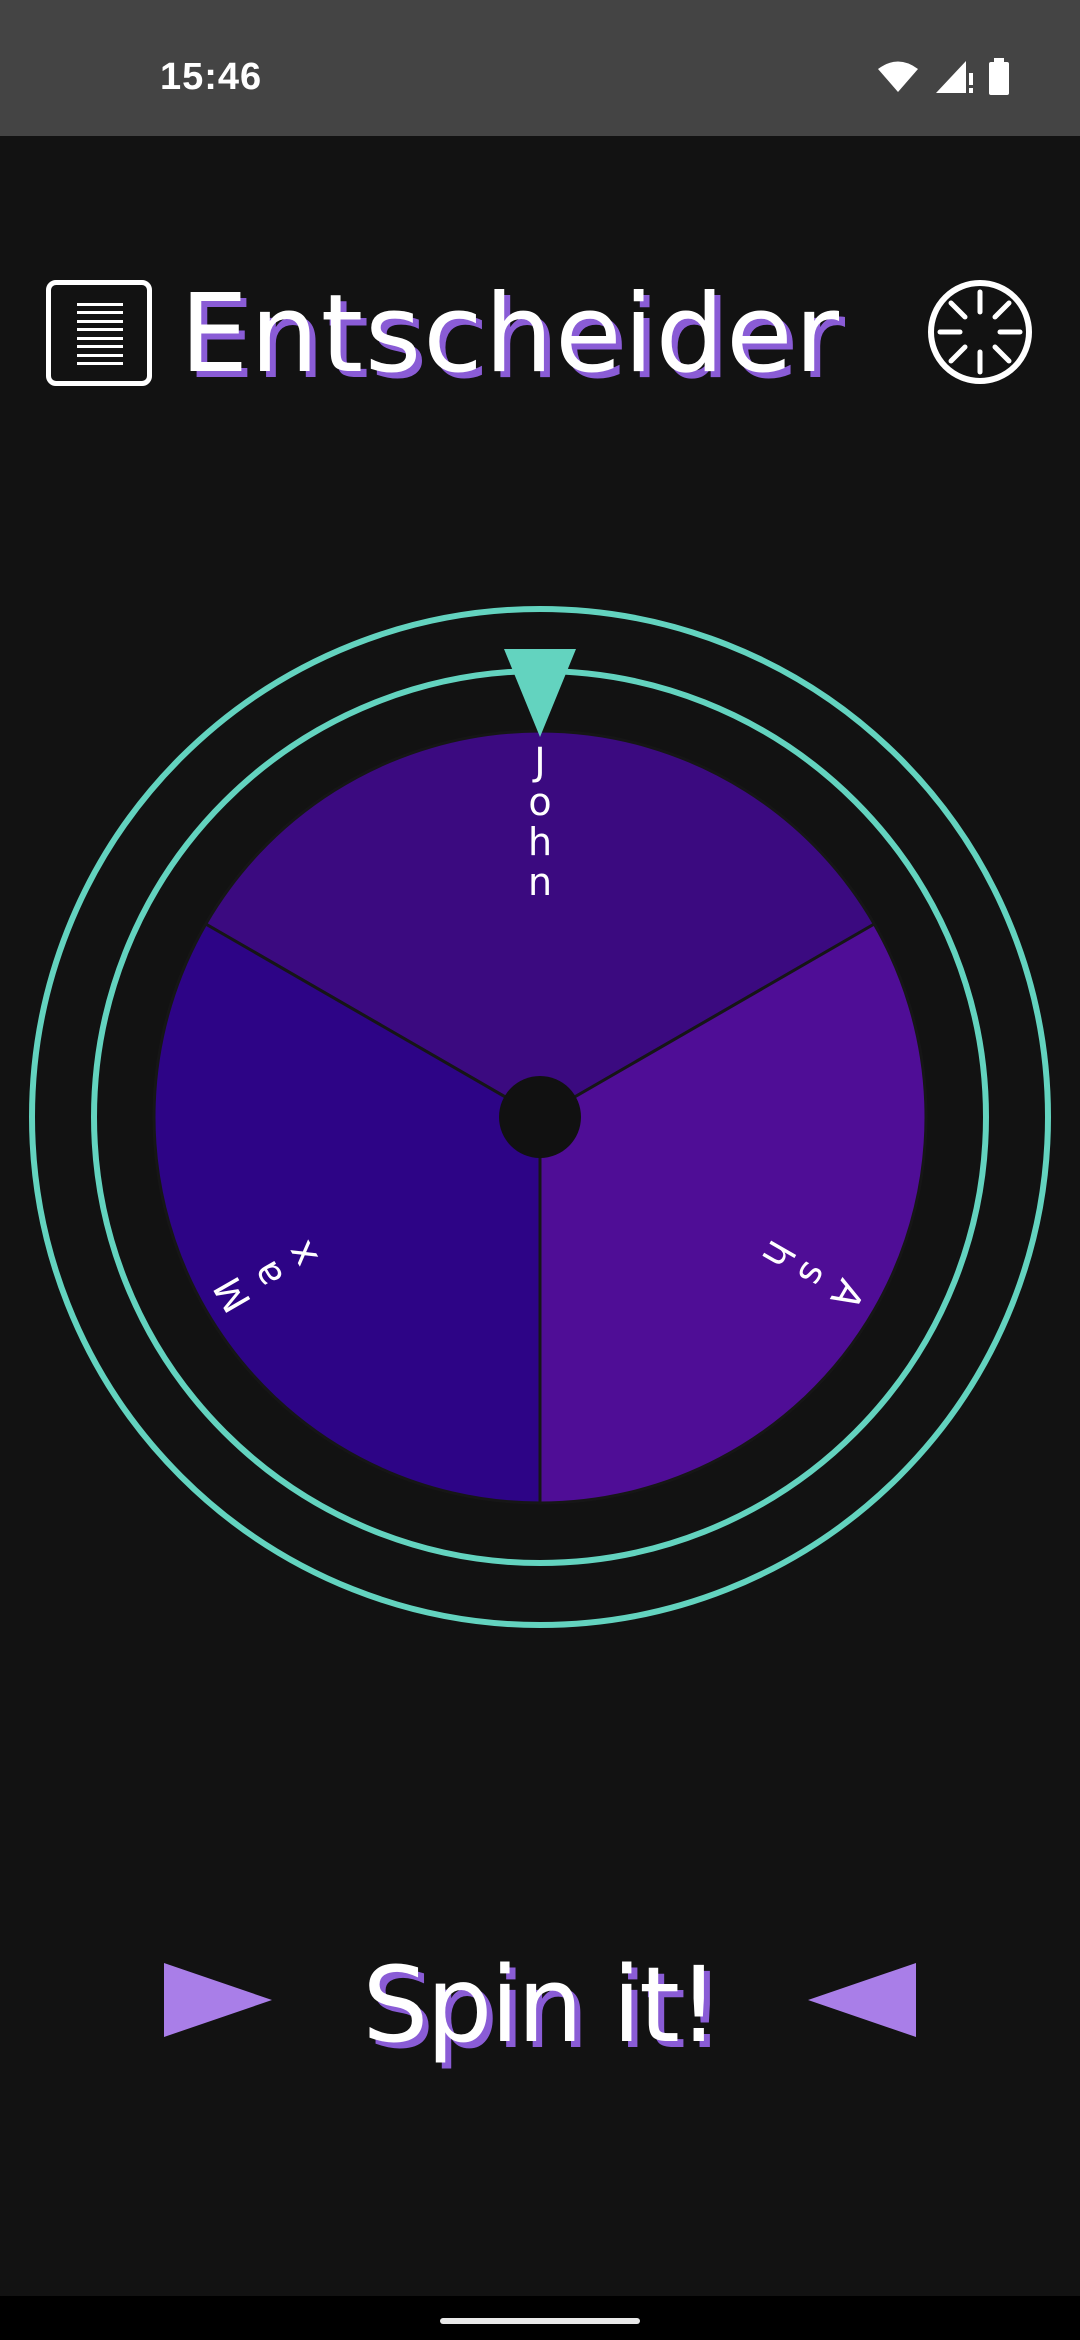 Image resolution: width=1080 pixels, height=2340 pixels. Describe the element at coordinates (862, 2000) in the screenshot. I see `play-left-arrow-icon` at that location.